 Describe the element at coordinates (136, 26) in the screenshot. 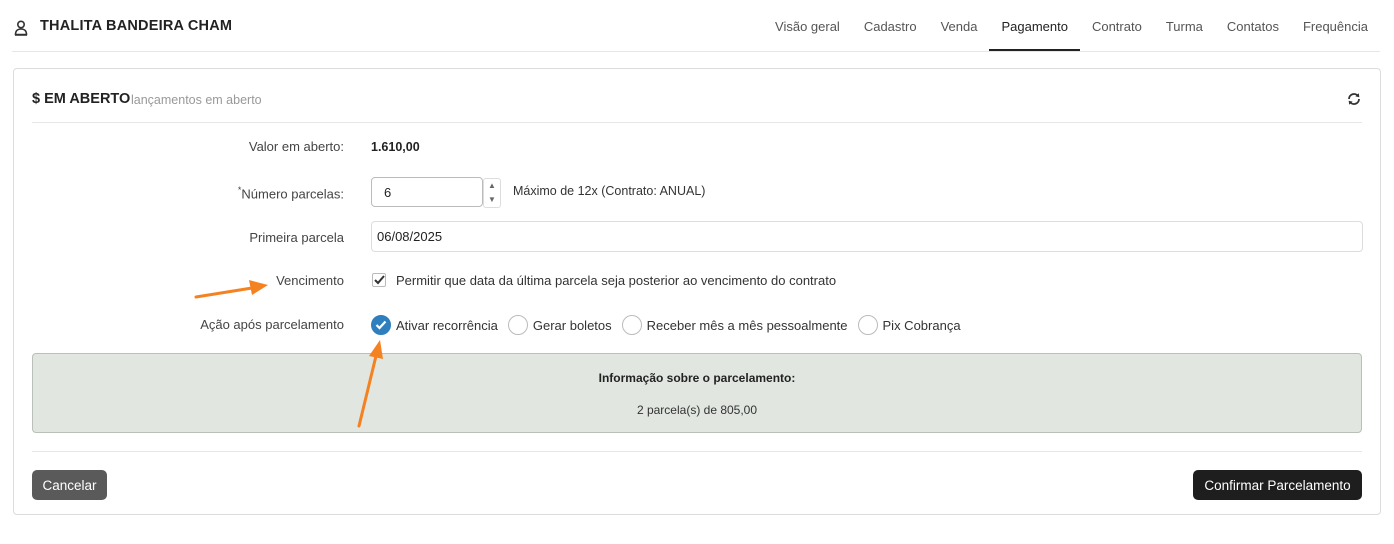

I see `student-name: THALITA BANDEIRA CHAM` at that location.